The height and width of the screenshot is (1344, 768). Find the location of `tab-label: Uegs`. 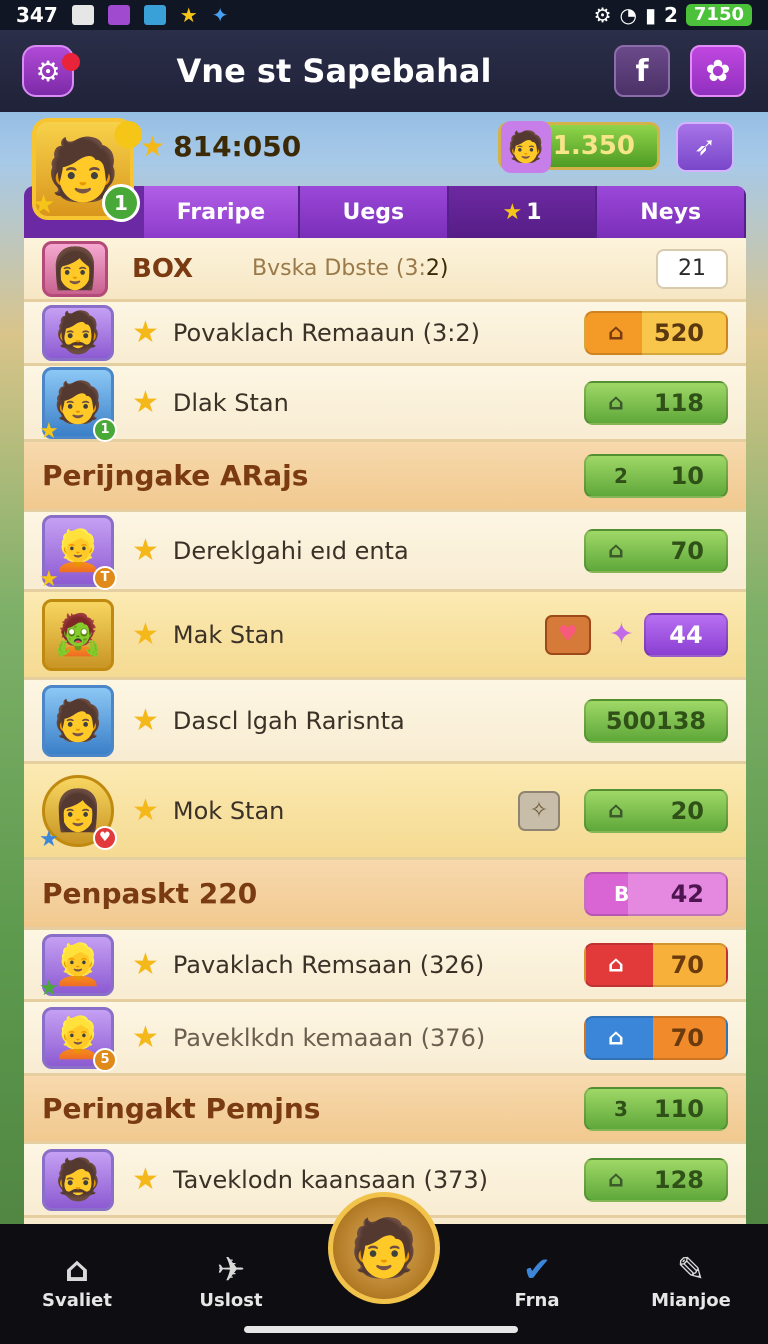

tab-label: Uegs is located at coordinates (373, 212).